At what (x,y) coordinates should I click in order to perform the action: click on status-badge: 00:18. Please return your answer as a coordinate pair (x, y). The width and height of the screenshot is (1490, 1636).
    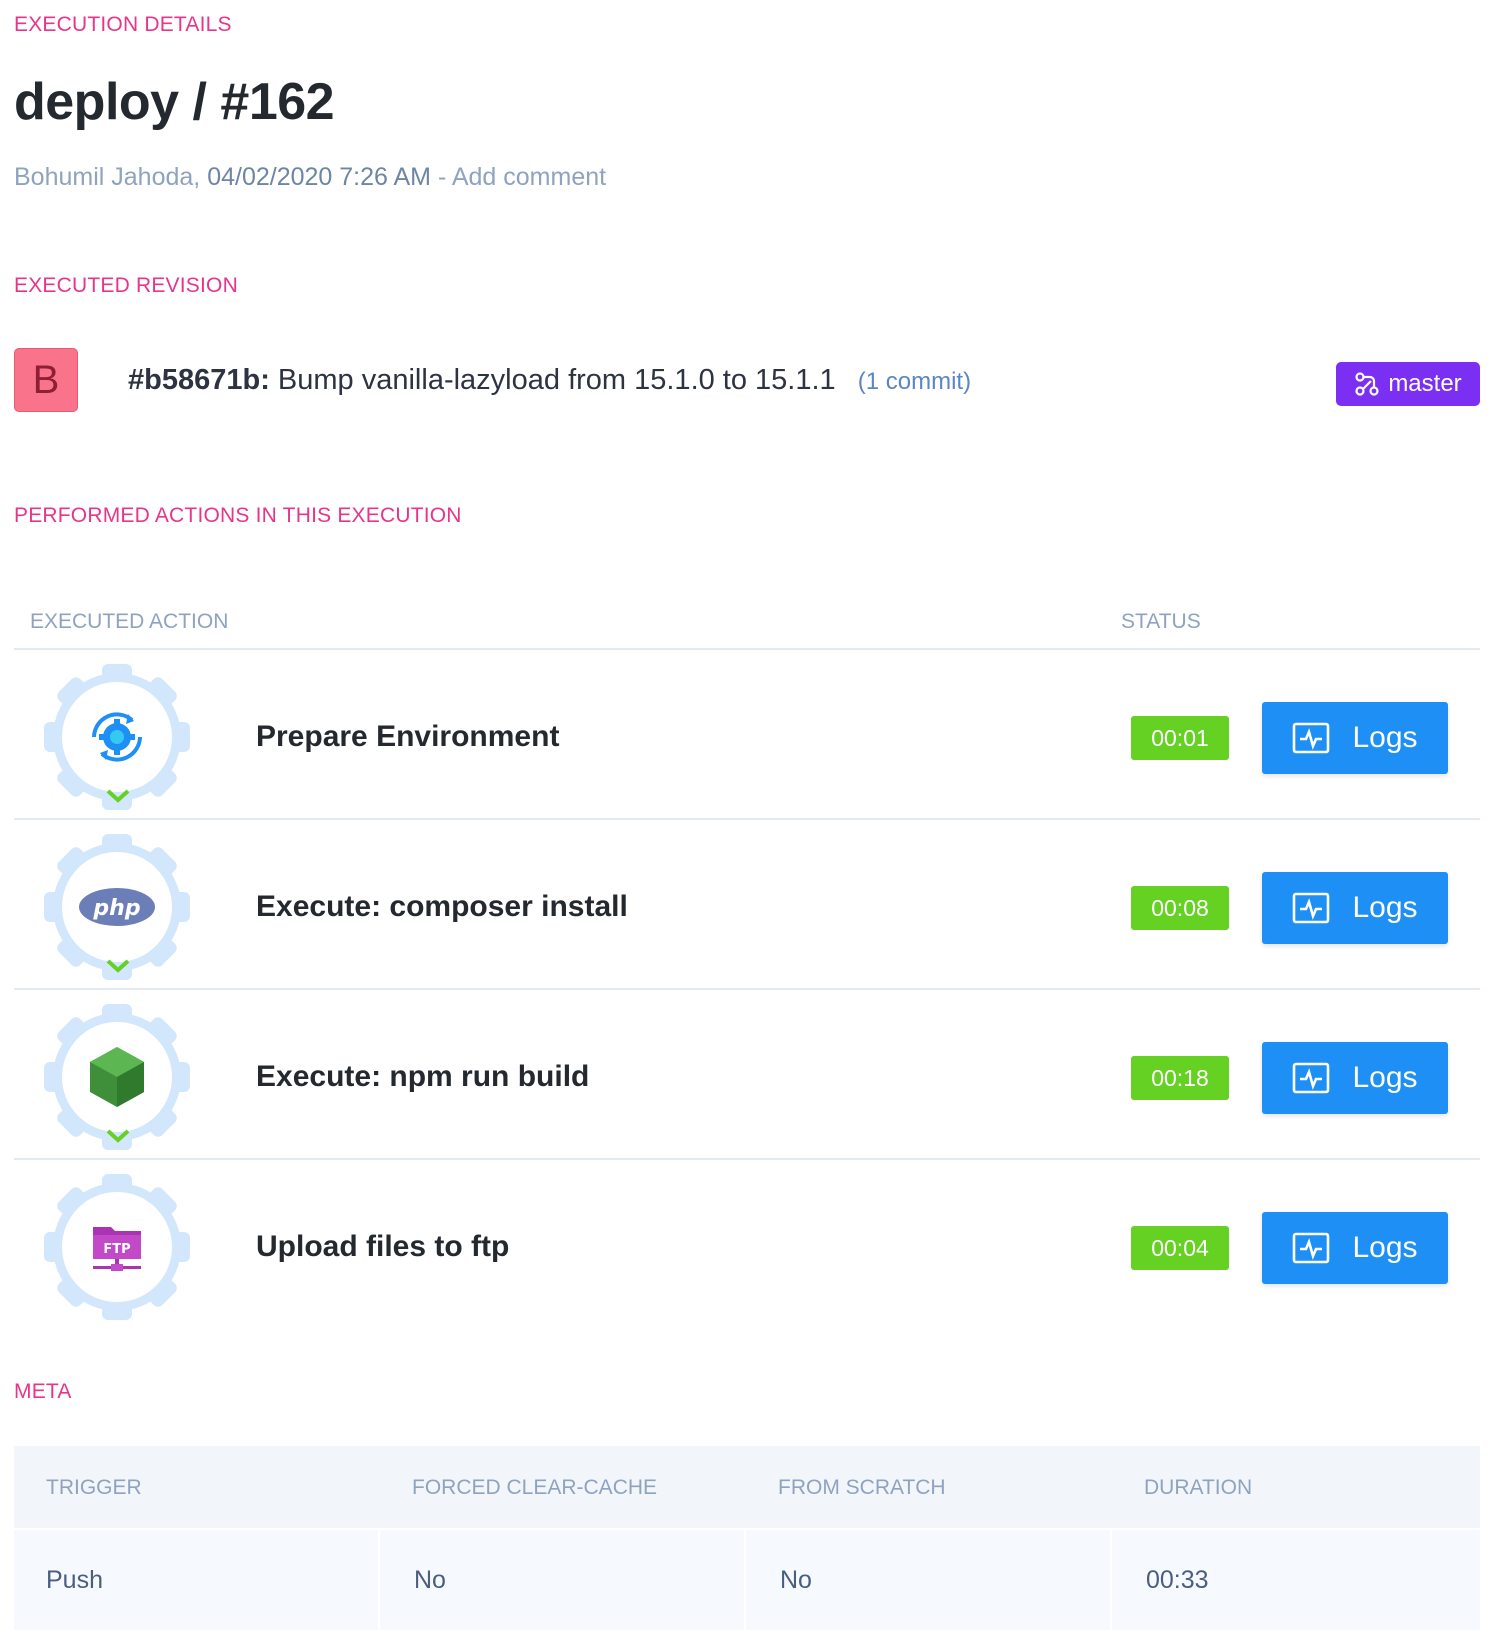
    Looking at the image, I should click on (1180, 1078).